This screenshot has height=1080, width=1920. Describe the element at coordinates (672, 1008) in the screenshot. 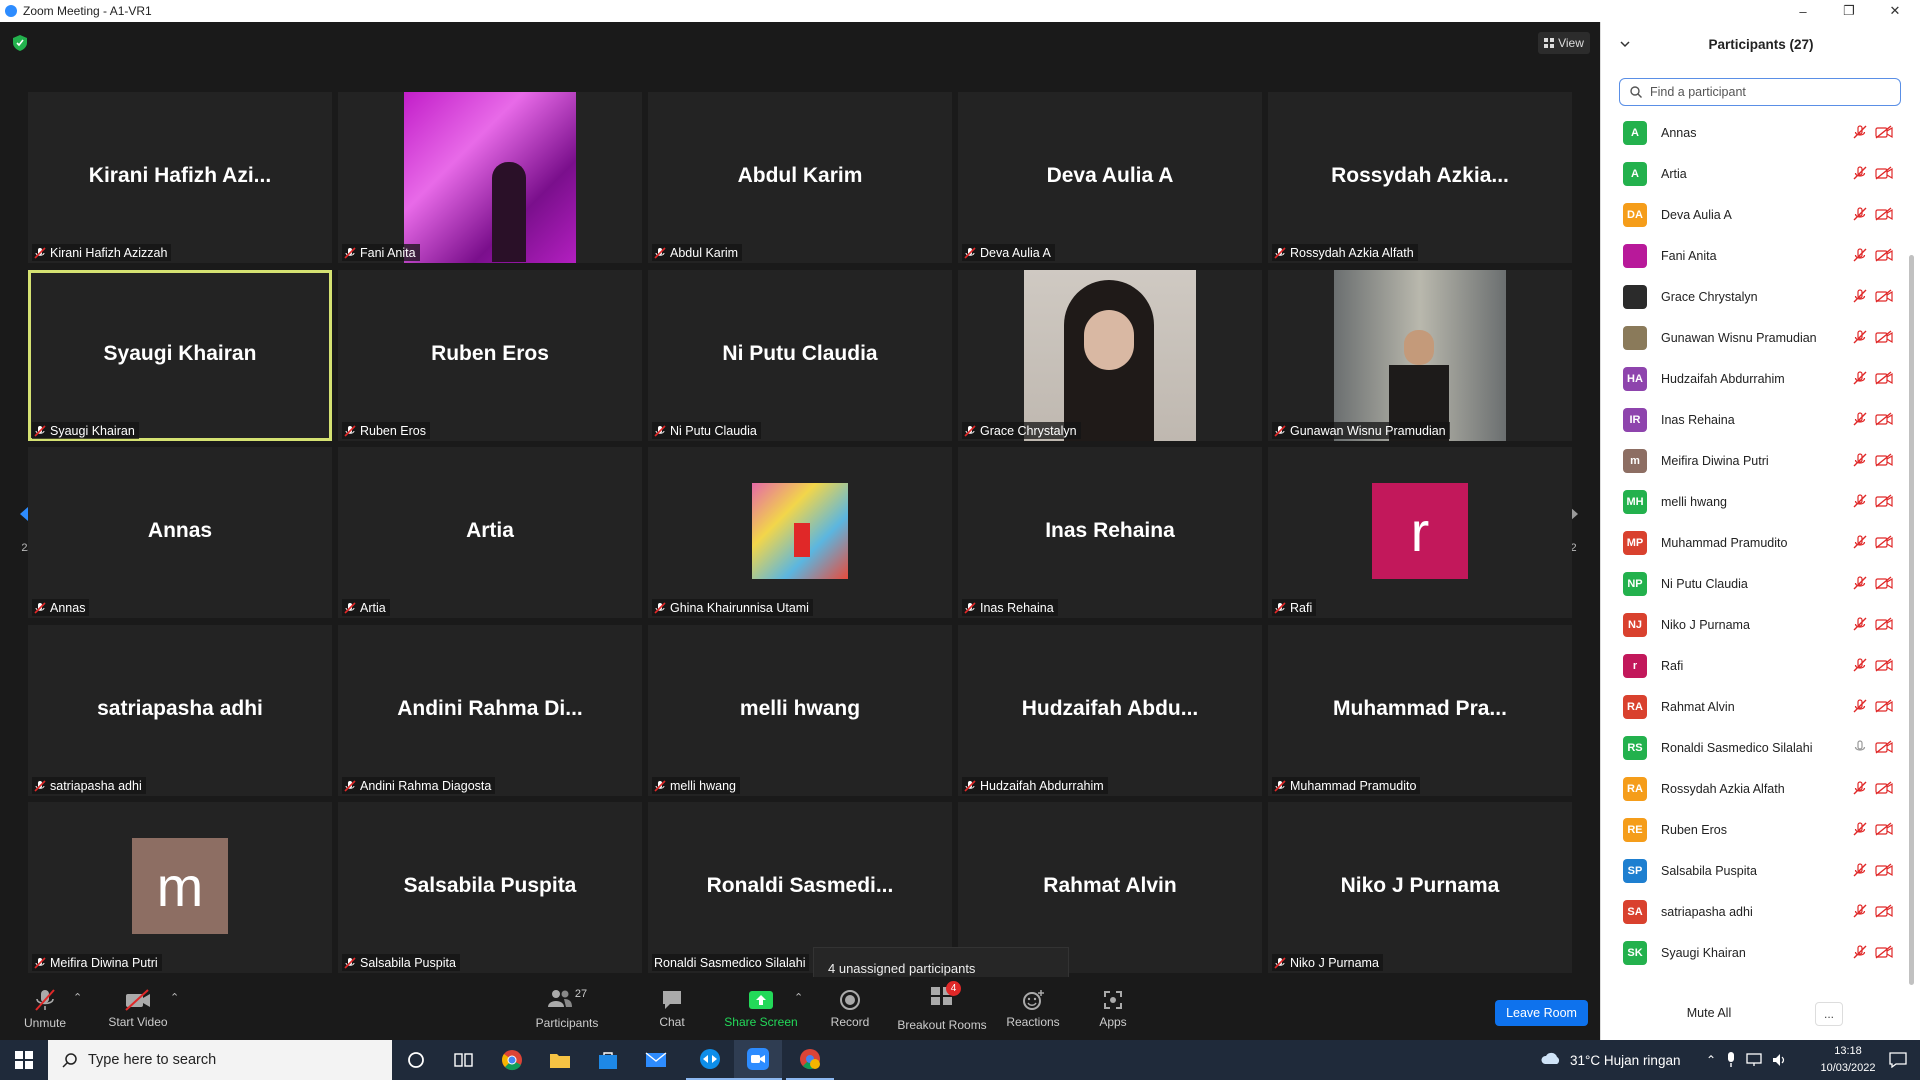

I see `chat-button: Chat` at that location.